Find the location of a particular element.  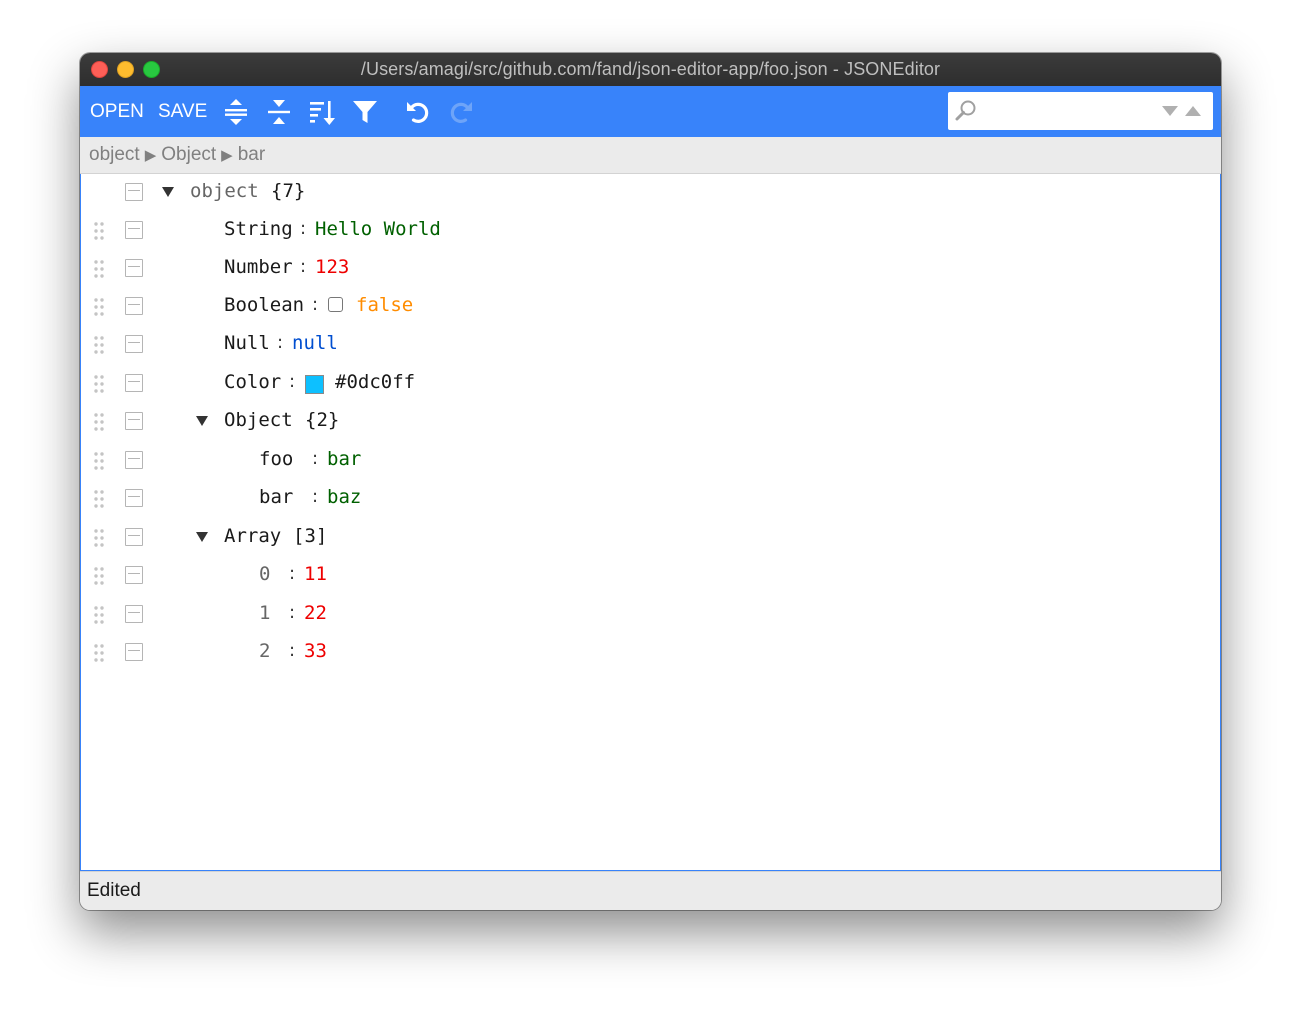

tree-row-array-item-1: 1 : 22 is located at coordinates (650, 615).